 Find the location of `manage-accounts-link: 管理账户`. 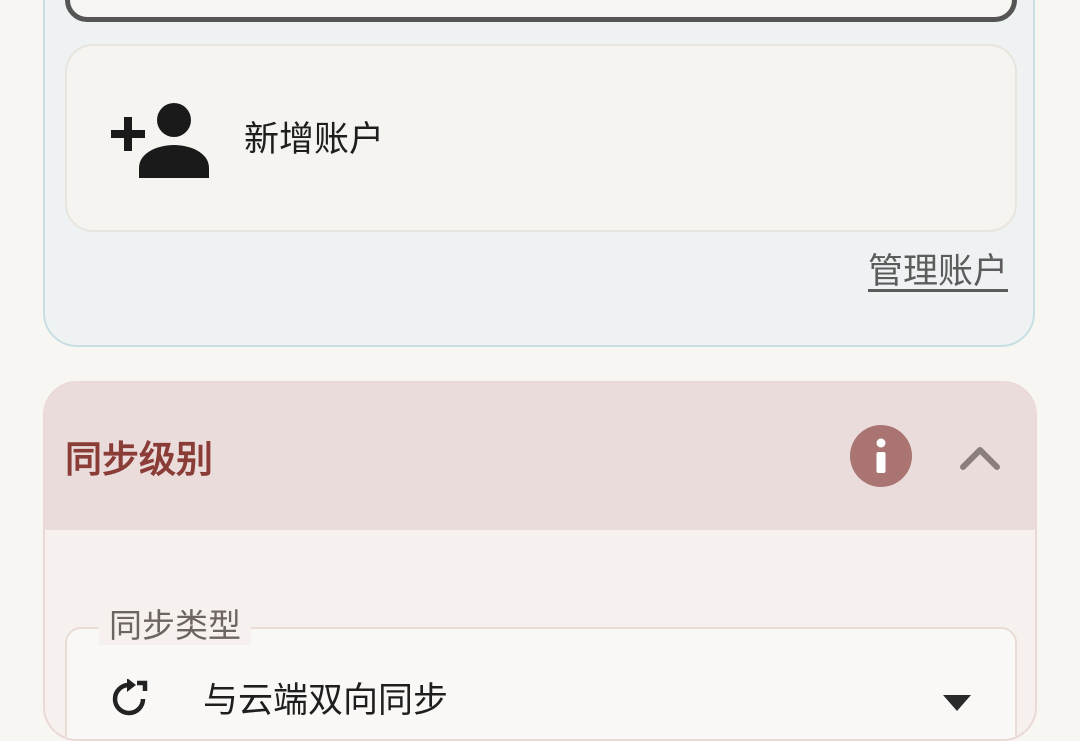

manage-accounts-link: 管理账户 is located at coordinates (938, 272).